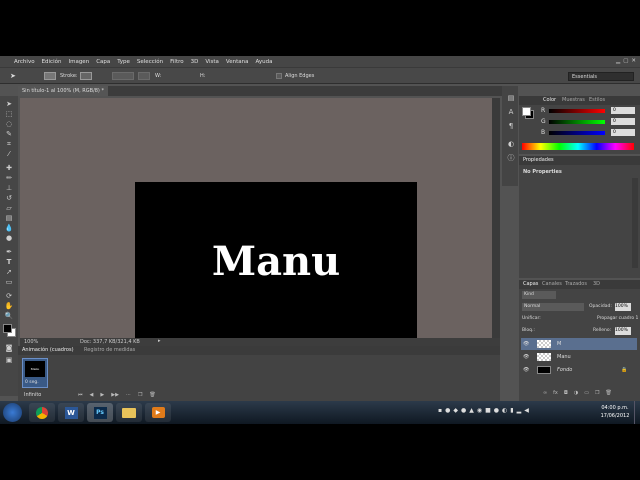  I want to click on photoshop-taskbar-button: Ps, so click(100, 412).